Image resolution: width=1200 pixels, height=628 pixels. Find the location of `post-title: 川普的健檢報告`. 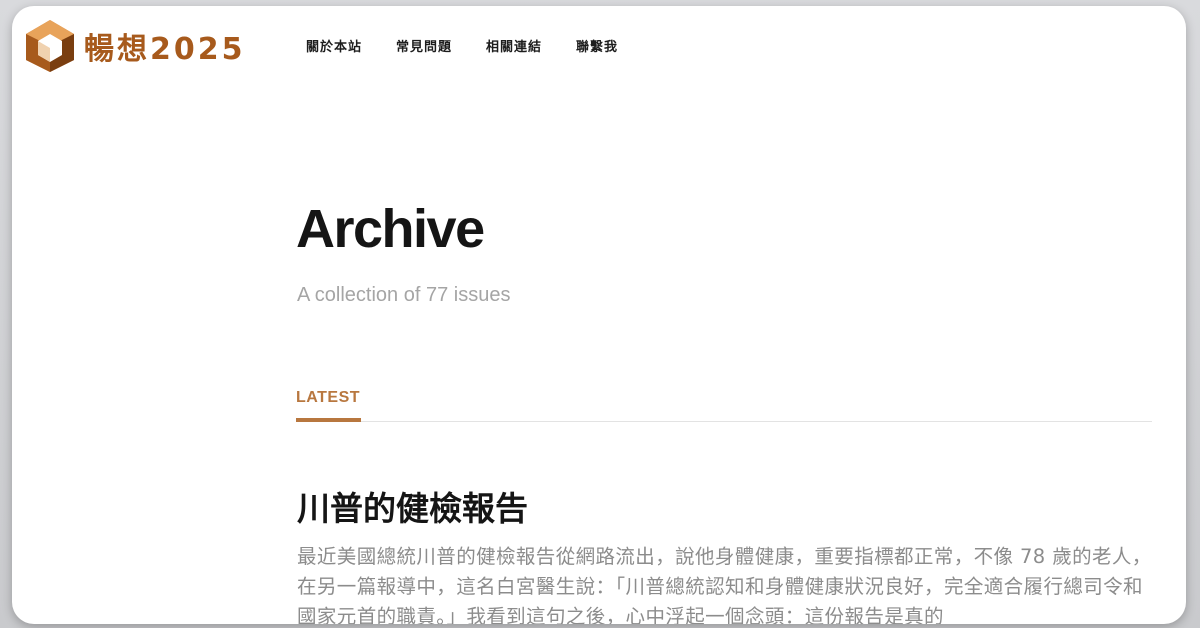

post-title: 川普的健檢報告 is located at coordinates (412, 506).